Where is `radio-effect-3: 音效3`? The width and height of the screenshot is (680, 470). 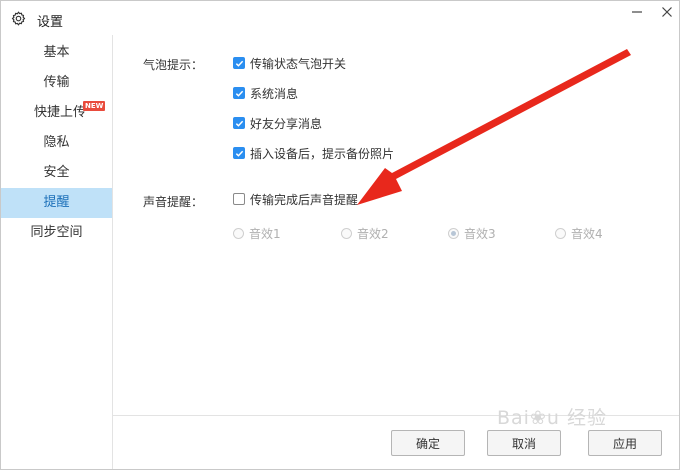 radio-effect-3: 音效3 is located at coordinates (472, 233).